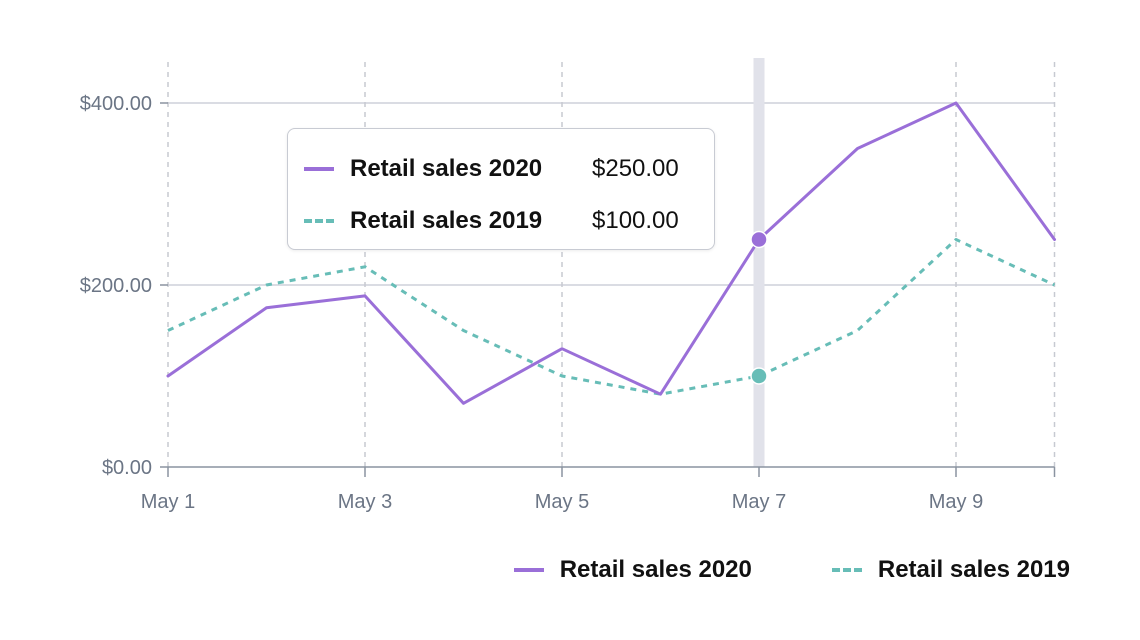 Image resolution: width=1140 pixels, height=640 pixels. I want to click on x-tick-label: May 9, so click(956, 502).